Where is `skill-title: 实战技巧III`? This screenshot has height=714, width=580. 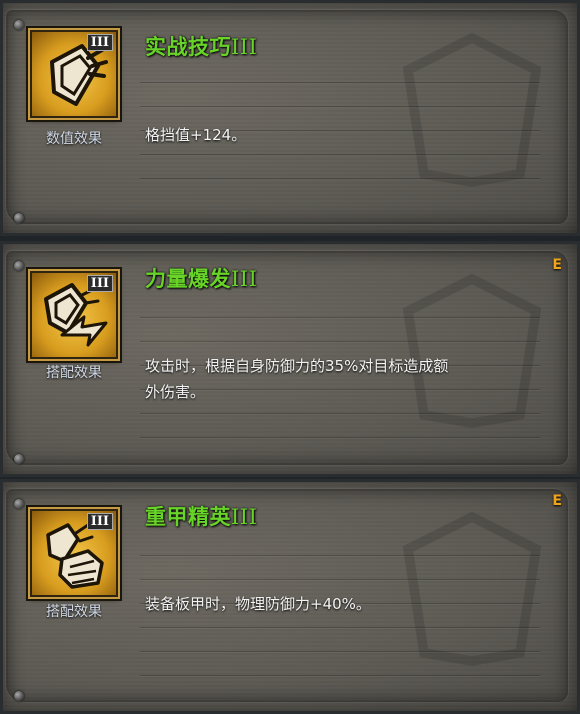 skill-title: 实战技巧III is located at coordinates (201, 47).